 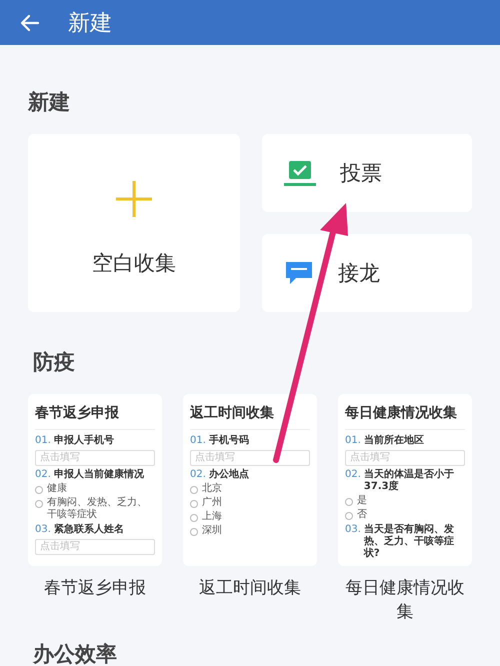 I want to click on option-label: 广州, so click(x=212, y=503).